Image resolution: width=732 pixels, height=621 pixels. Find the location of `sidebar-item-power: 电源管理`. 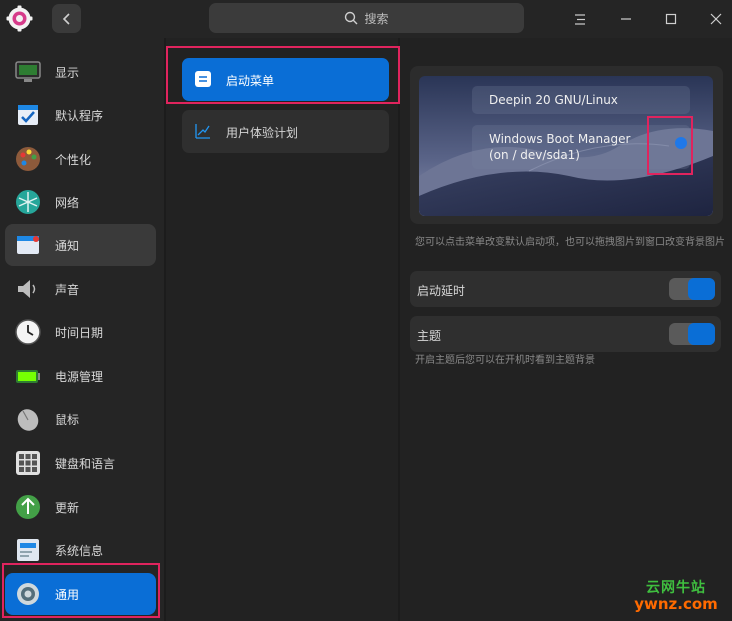

sidebar-item-power: 电源管理 is located at coordinates (80, 376).